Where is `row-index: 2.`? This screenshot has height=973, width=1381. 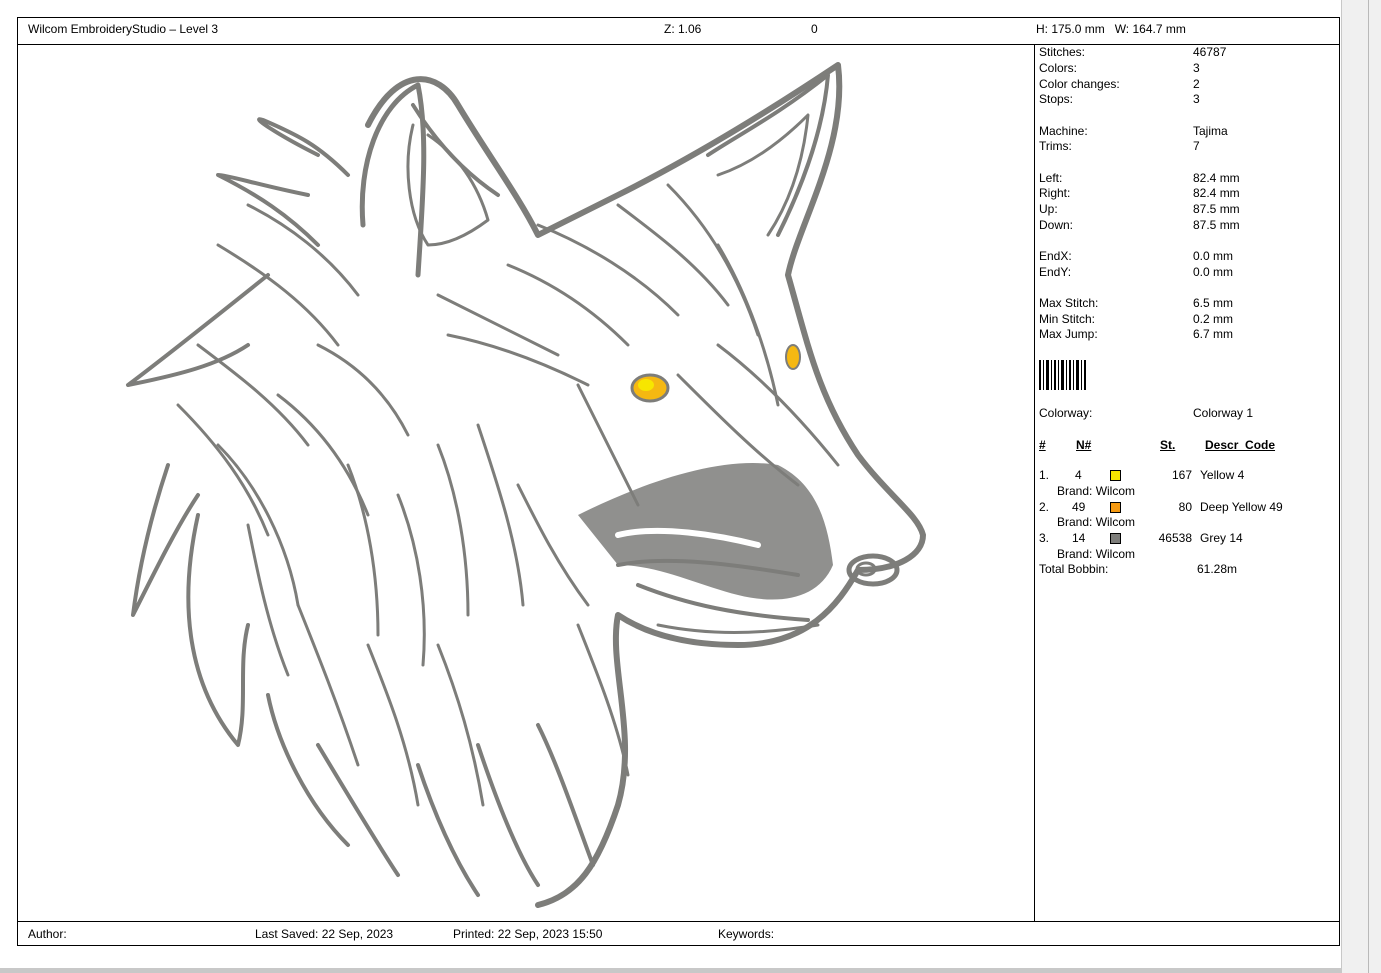
row-index: 2. is located at coordinates (1044, 507).